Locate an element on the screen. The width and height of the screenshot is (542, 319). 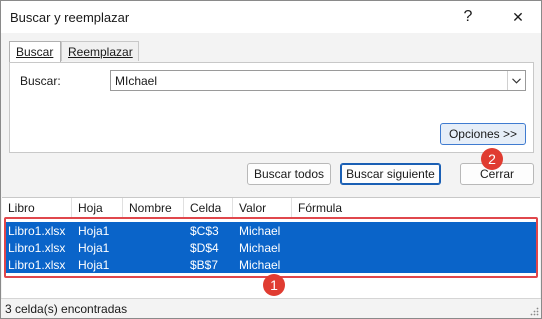
callout-badge-2: 2 is located at coordinates (492, 159).